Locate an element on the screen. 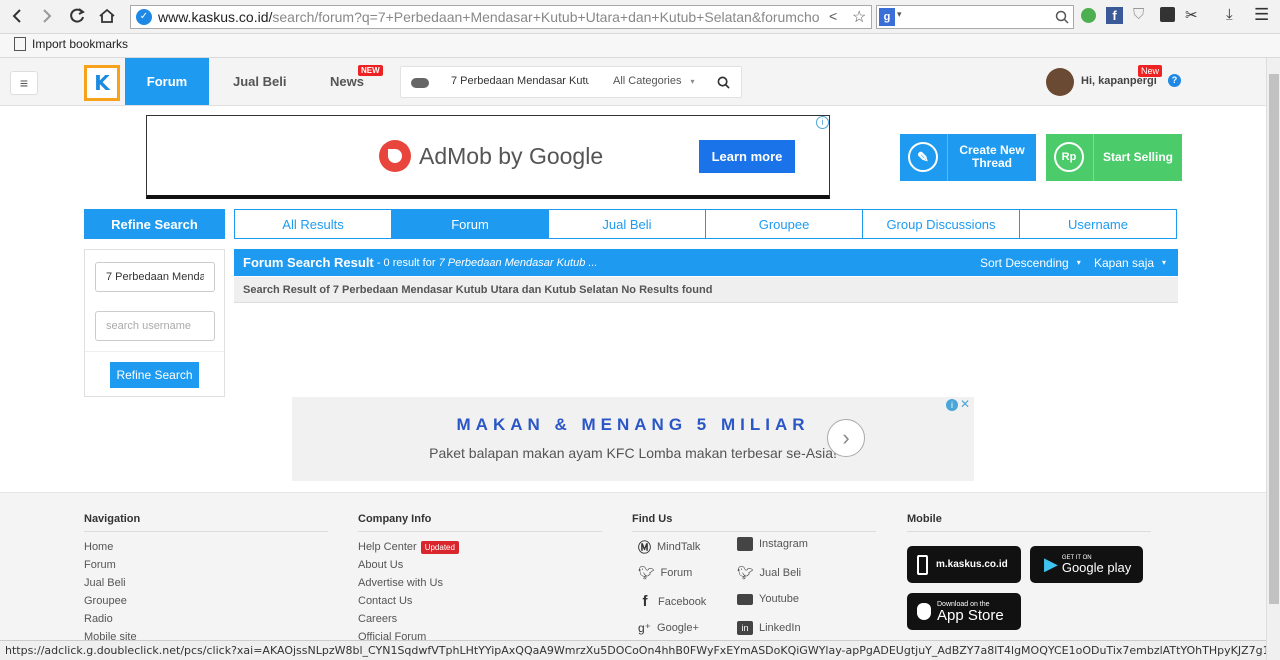  page-scrollbar is located at coordinates (1273, 359).